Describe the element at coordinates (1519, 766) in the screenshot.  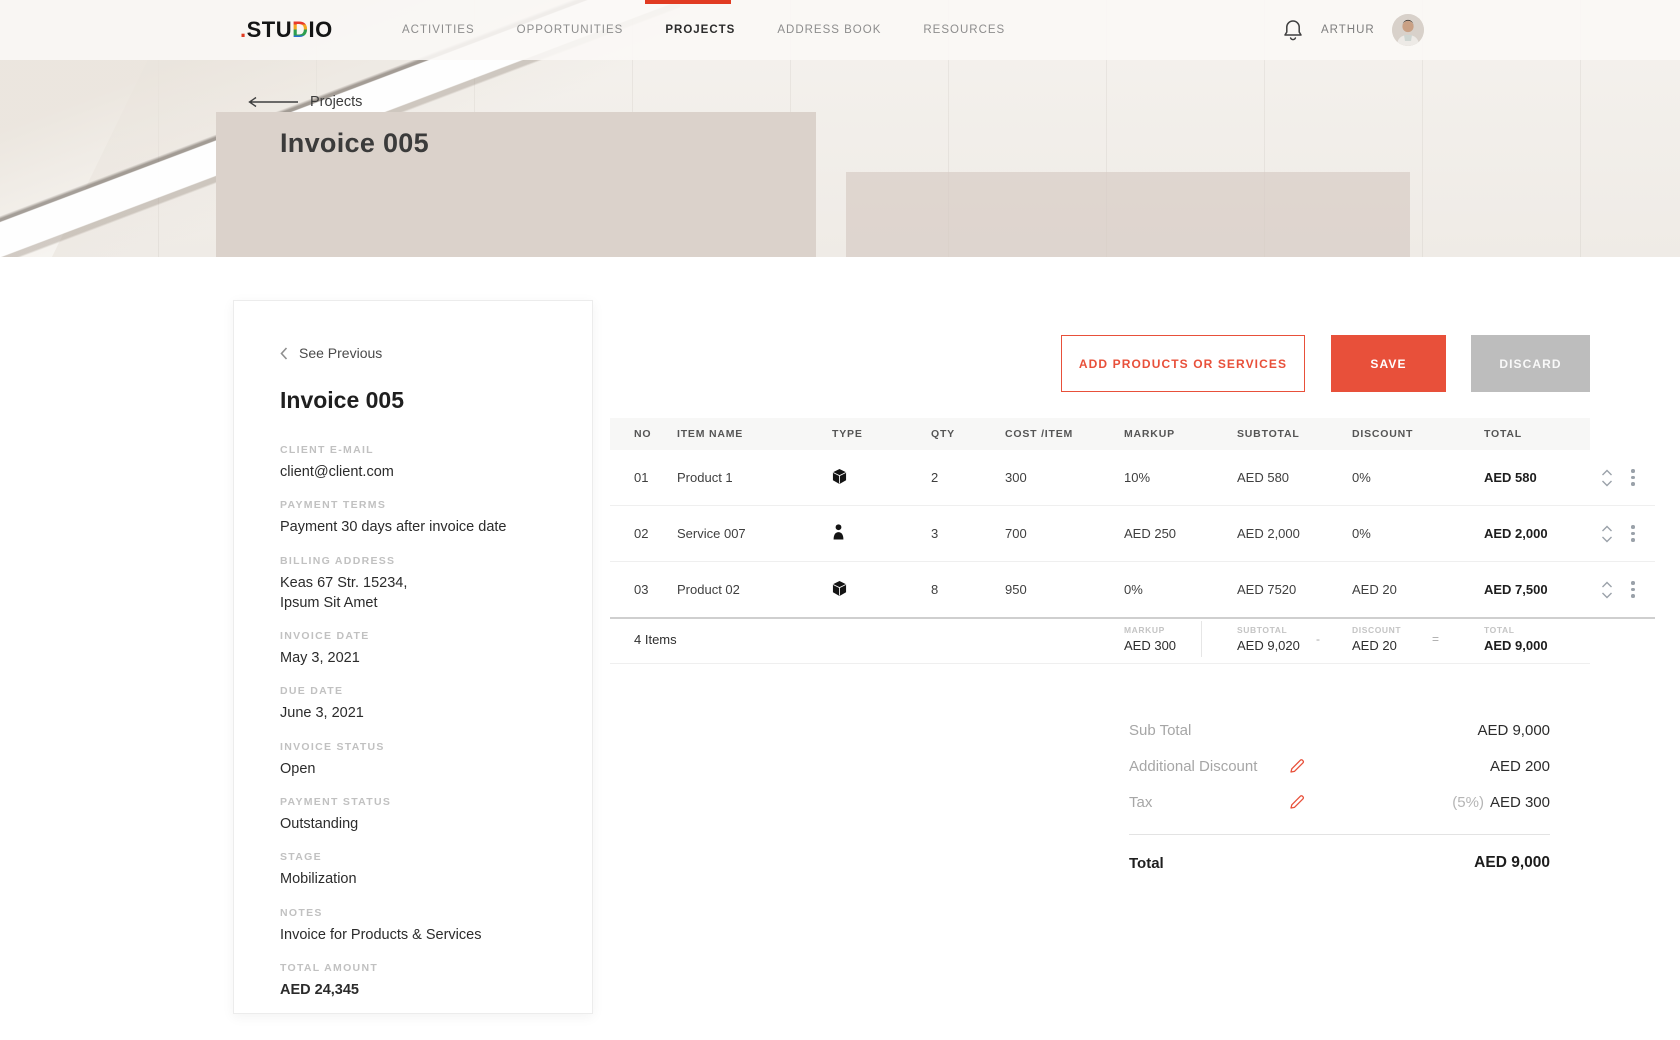
I see `discount-value: AED 200` at that location.